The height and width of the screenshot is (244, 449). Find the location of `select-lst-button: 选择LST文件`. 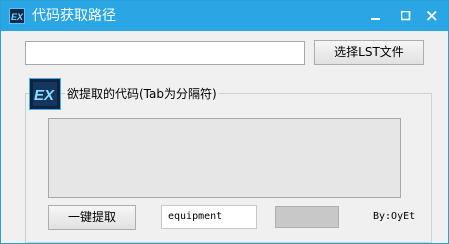

select-lst-button: 选择LST文件 is located at coordinates (369, 52).